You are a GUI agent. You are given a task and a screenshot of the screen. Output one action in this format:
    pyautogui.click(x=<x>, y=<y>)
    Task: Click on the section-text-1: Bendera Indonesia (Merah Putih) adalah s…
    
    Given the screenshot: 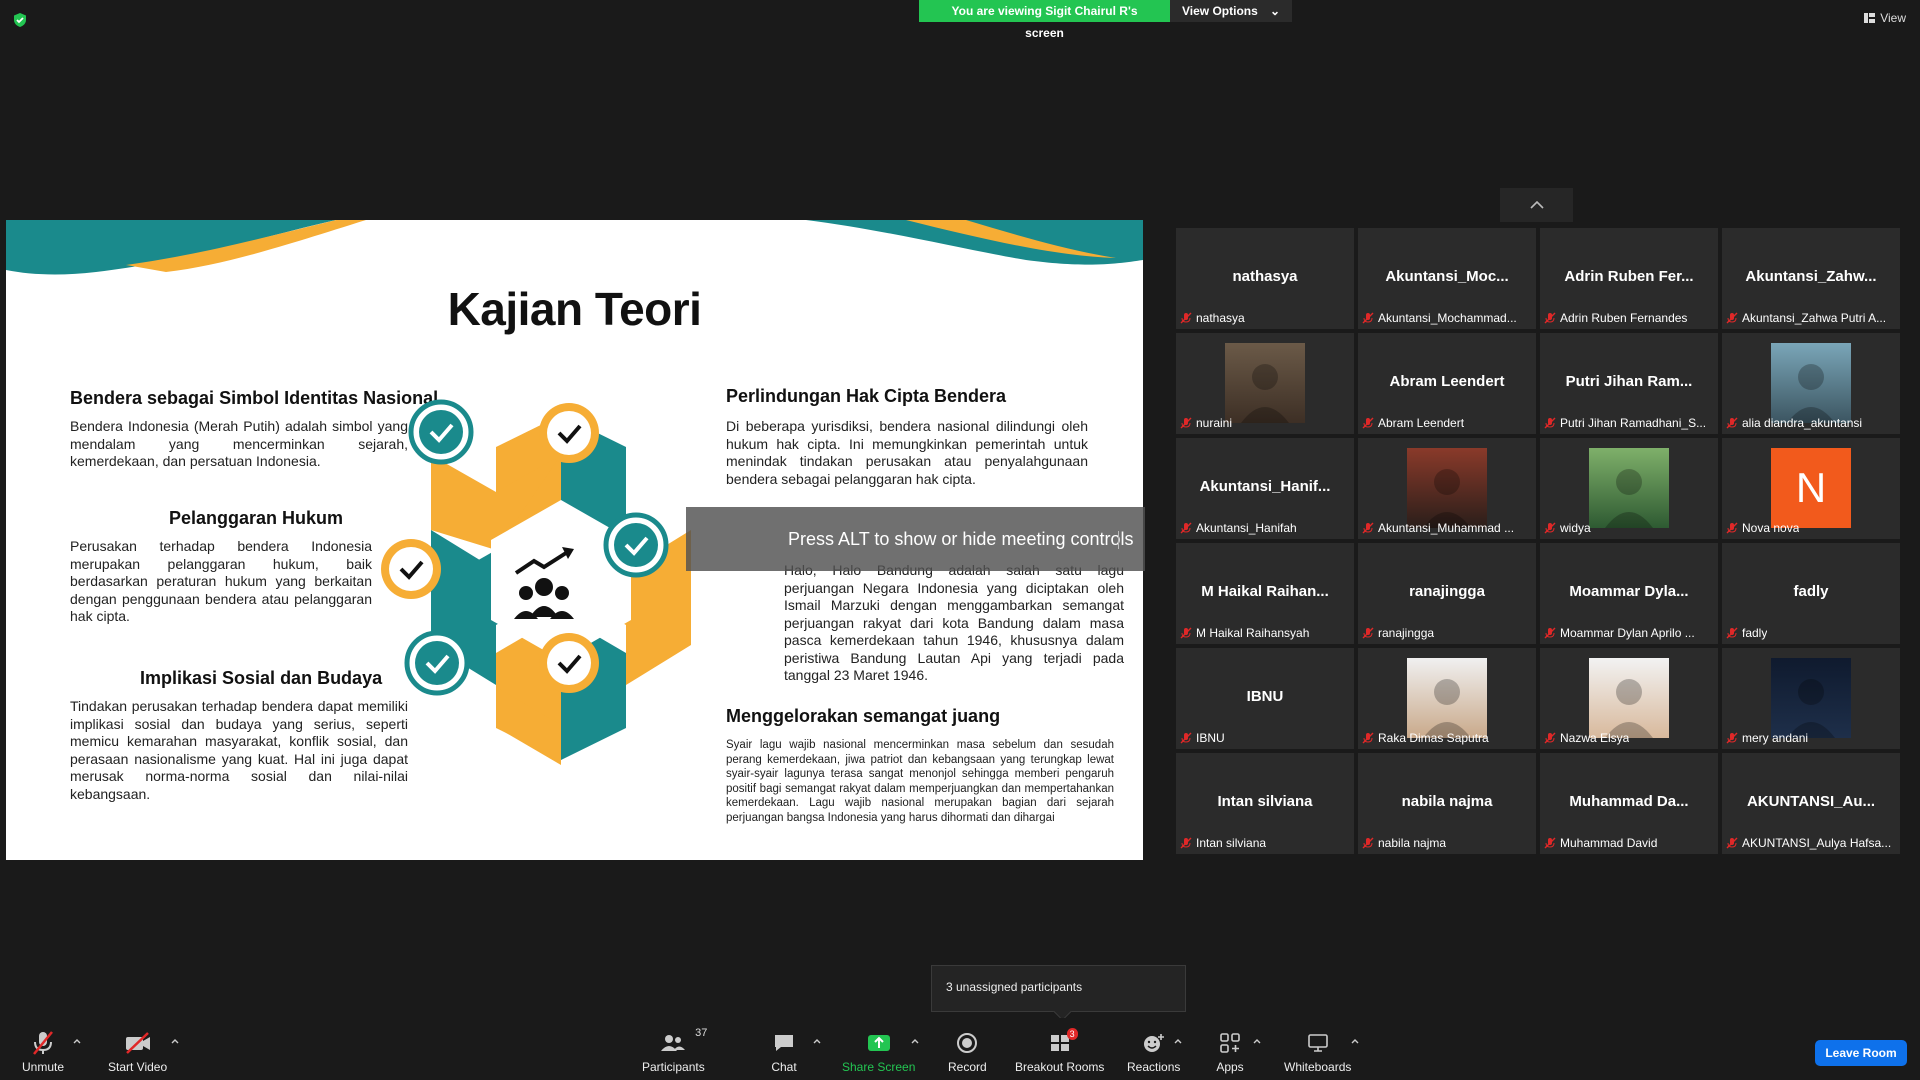 What is the action you would take?
    pyautogui.click(x=239, y=443)
    